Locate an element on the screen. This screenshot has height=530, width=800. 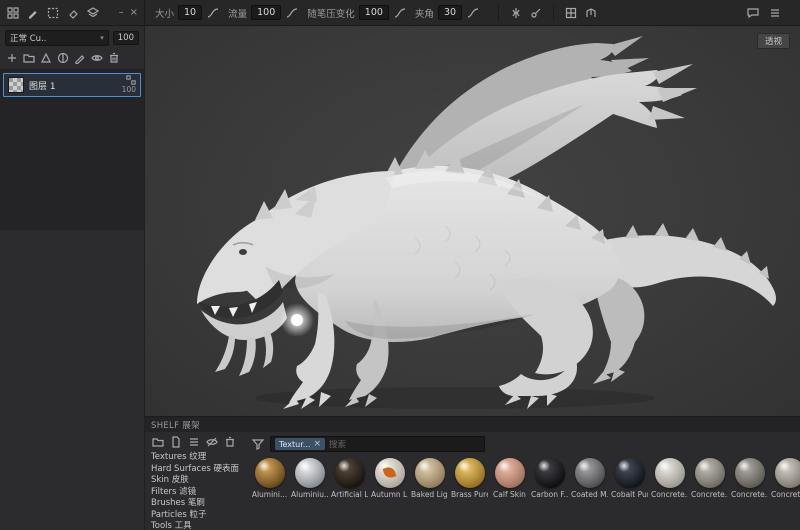
eraser-icon is located at coordinates (73, 13).